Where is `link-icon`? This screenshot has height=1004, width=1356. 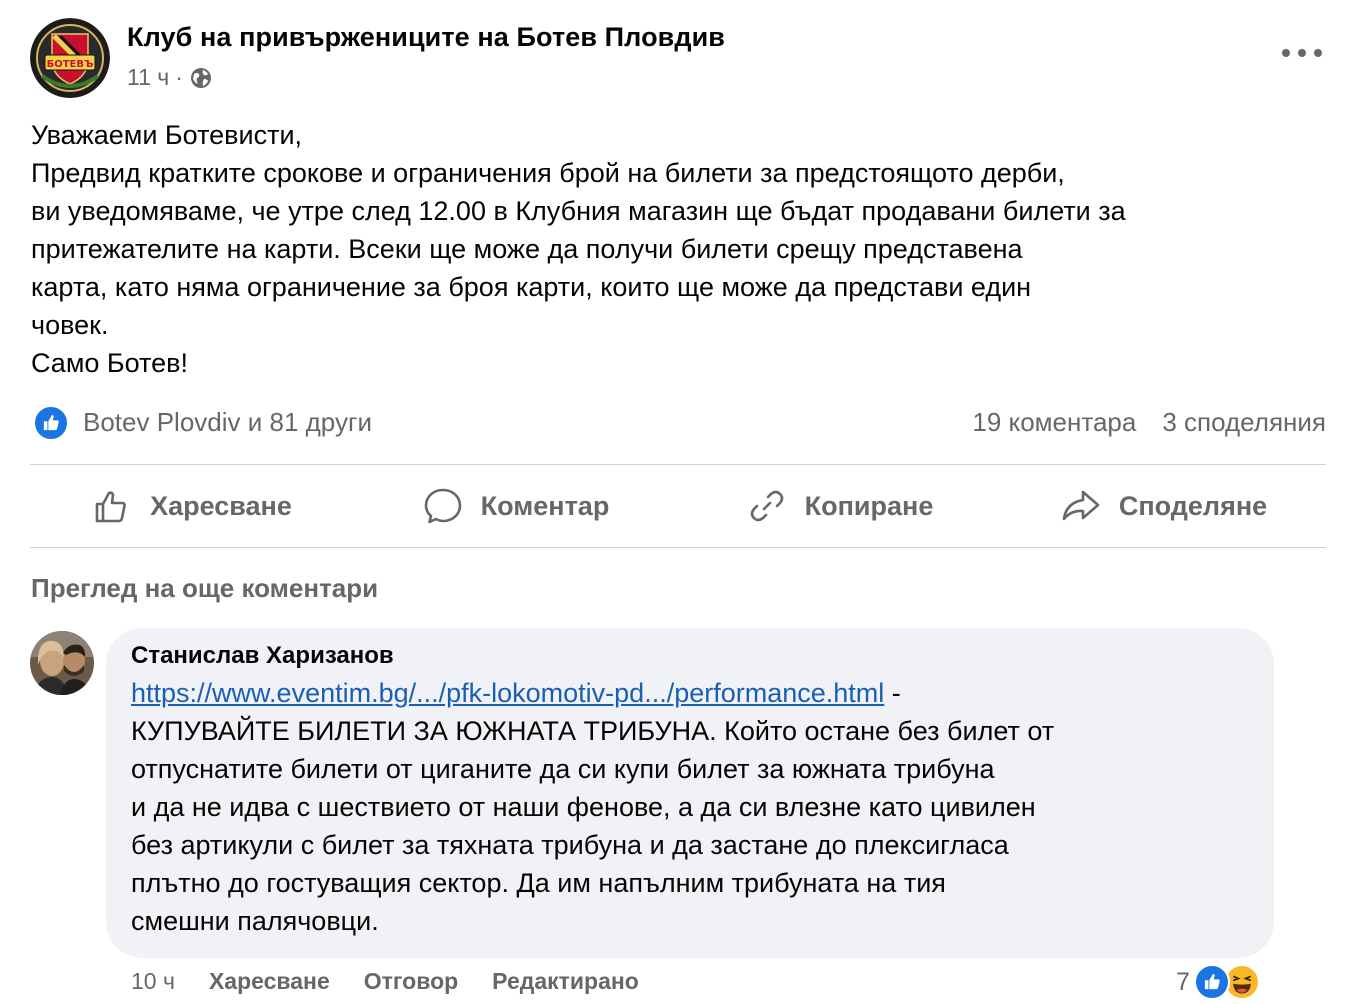 link-icon is located at coordinates (766, 506).